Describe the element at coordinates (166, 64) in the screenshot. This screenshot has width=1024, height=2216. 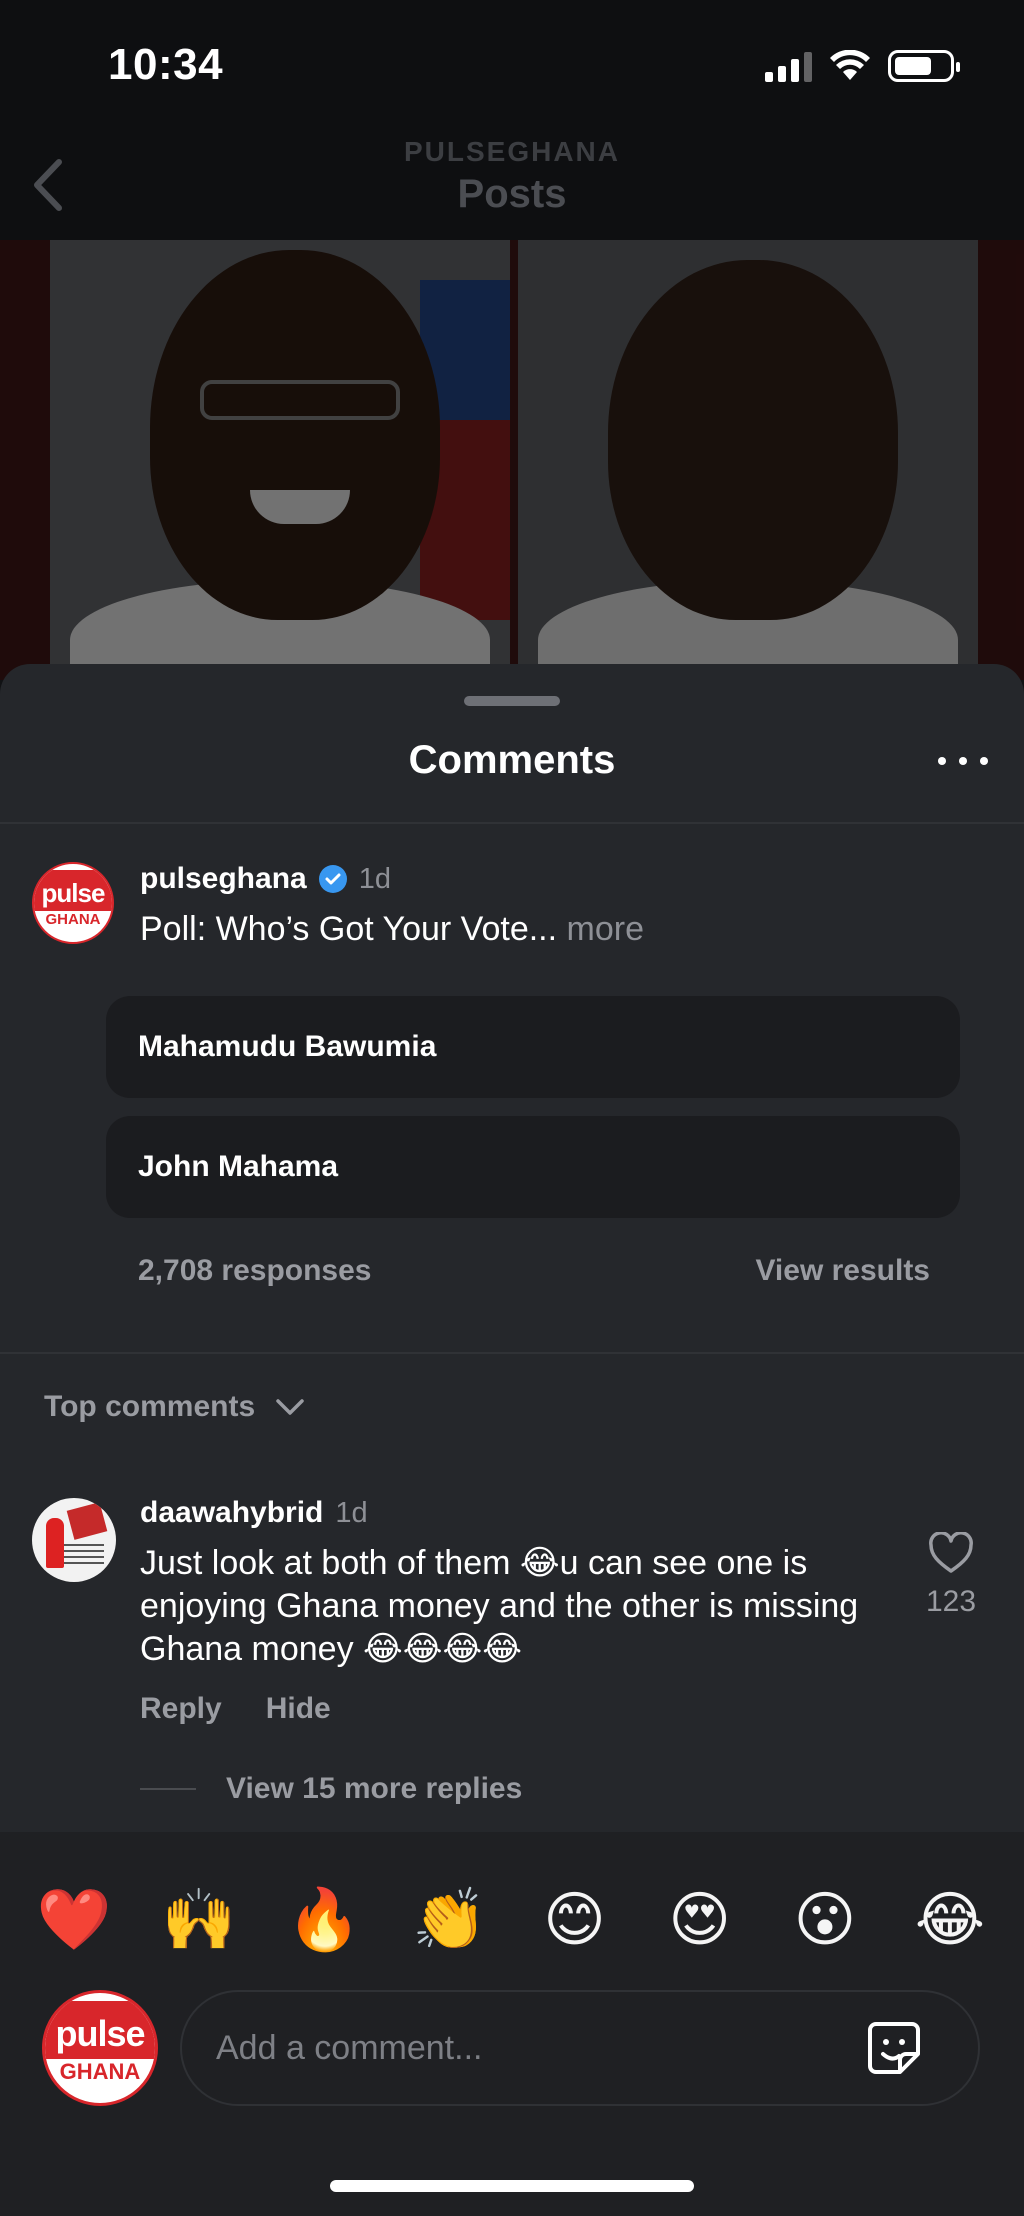
I see `status-time: 10:34` at that location.